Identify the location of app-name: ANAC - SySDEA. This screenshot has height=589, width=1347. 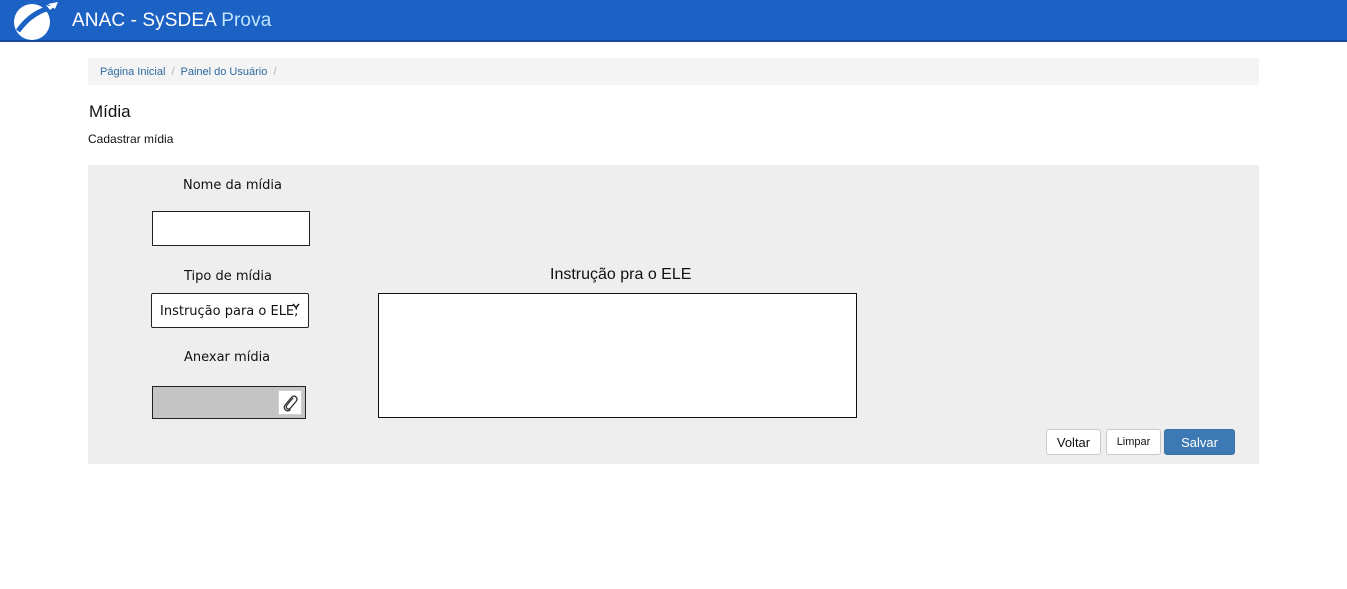
(144, 20).